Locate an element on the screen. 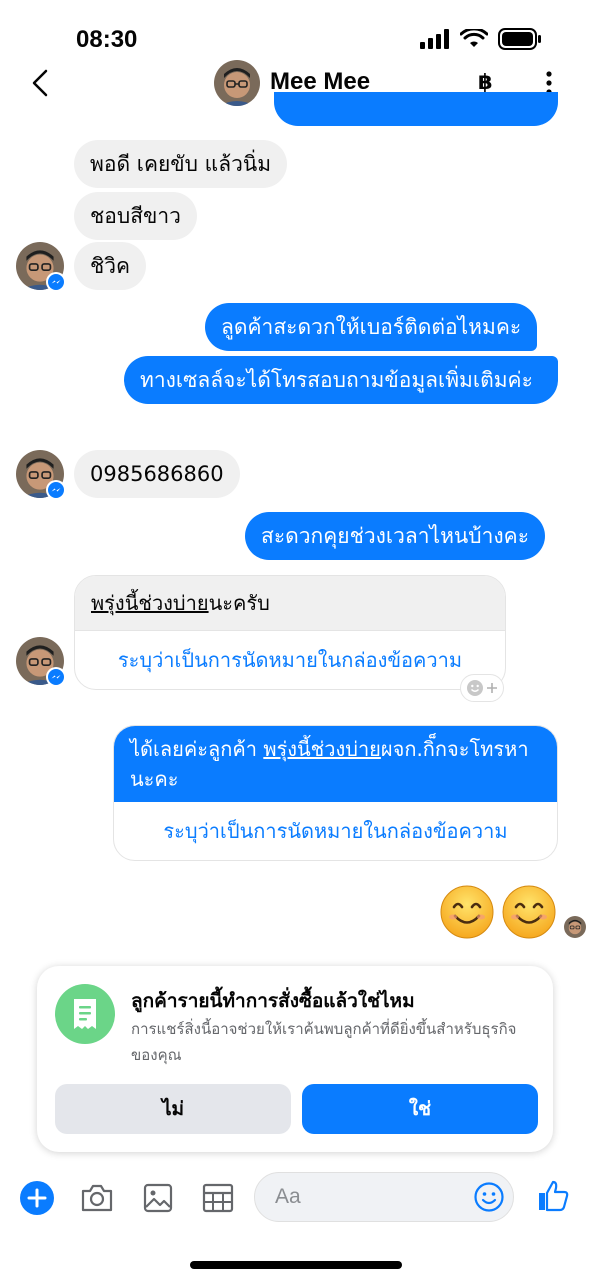 The width and height of the screenshot is (590, 1280). back-chevron-icon is located at coordinates (41, 83).